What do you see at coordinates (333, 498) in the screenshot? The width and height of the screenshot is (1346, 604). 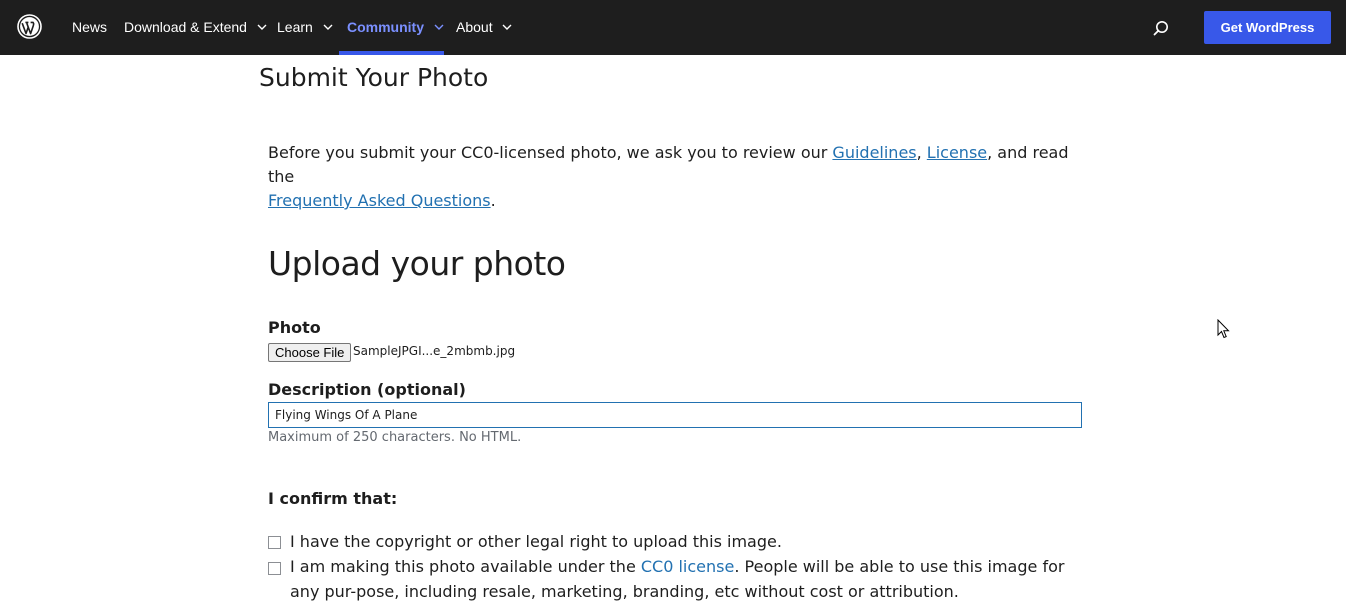 I see `confirm-heading: I confirm that:` at bounding box center [333, 498].